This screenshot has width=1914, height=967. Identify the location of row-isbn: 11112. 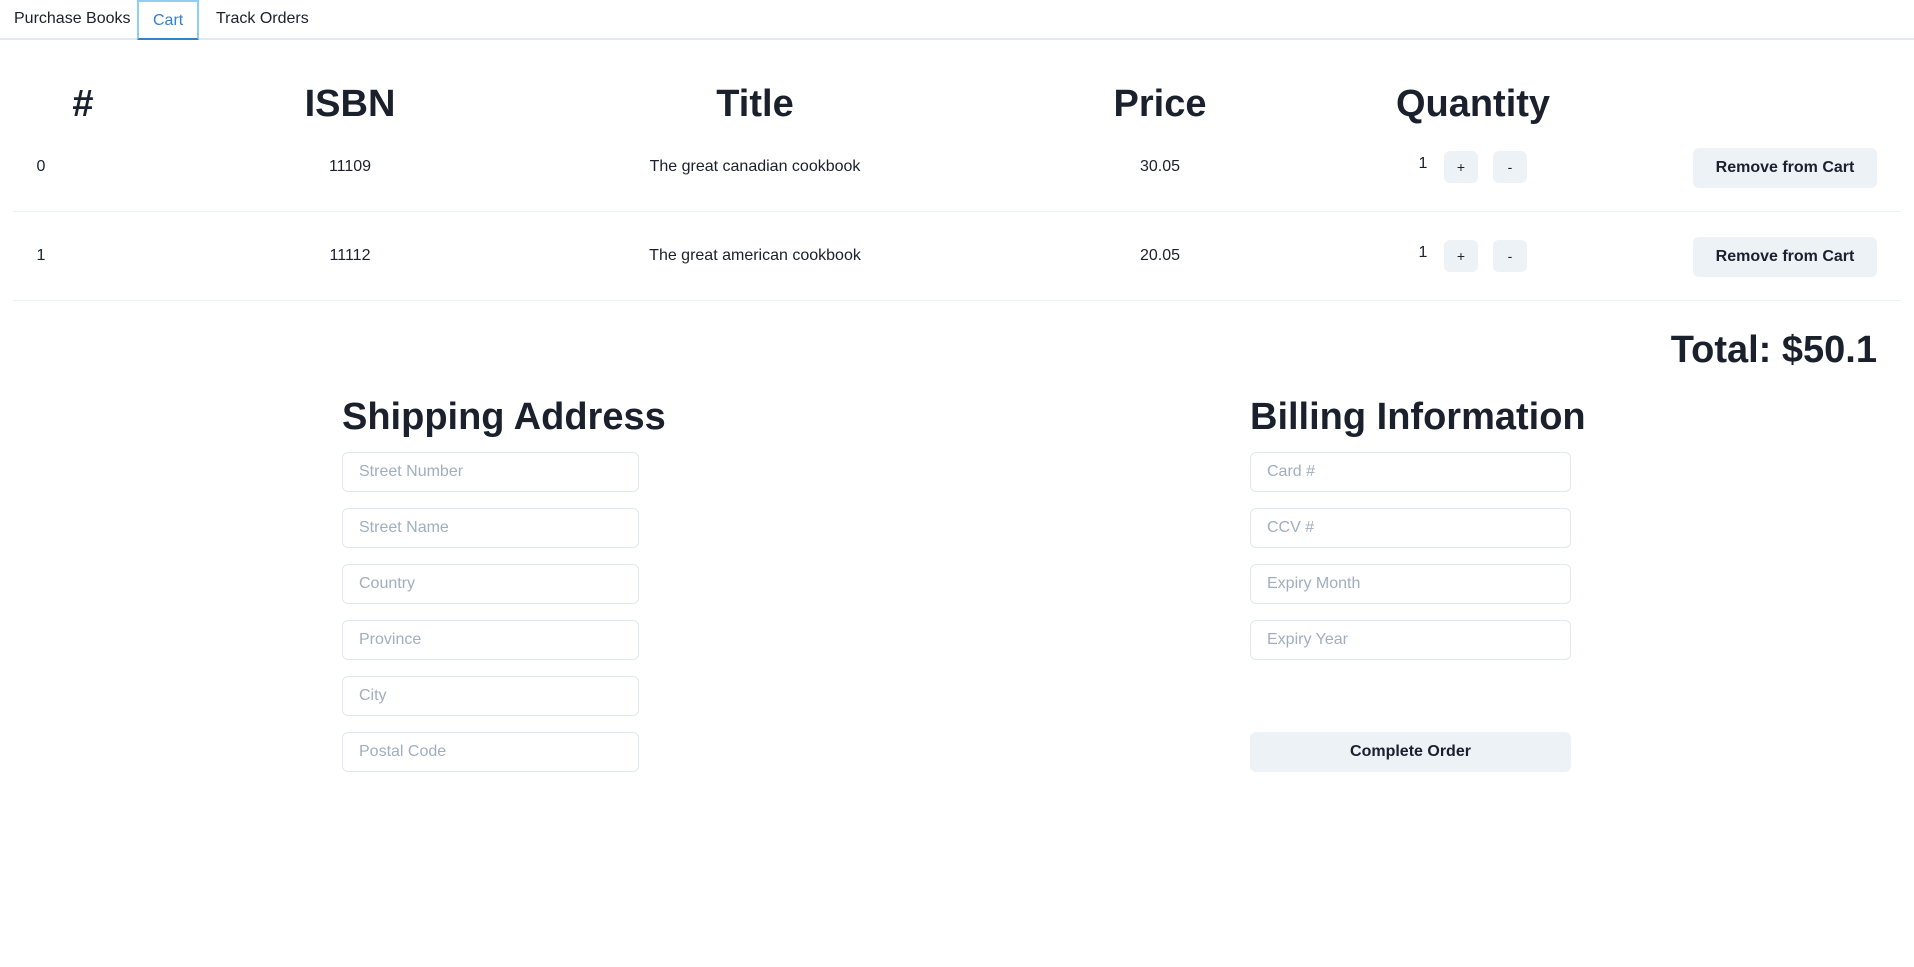
(350, 255).